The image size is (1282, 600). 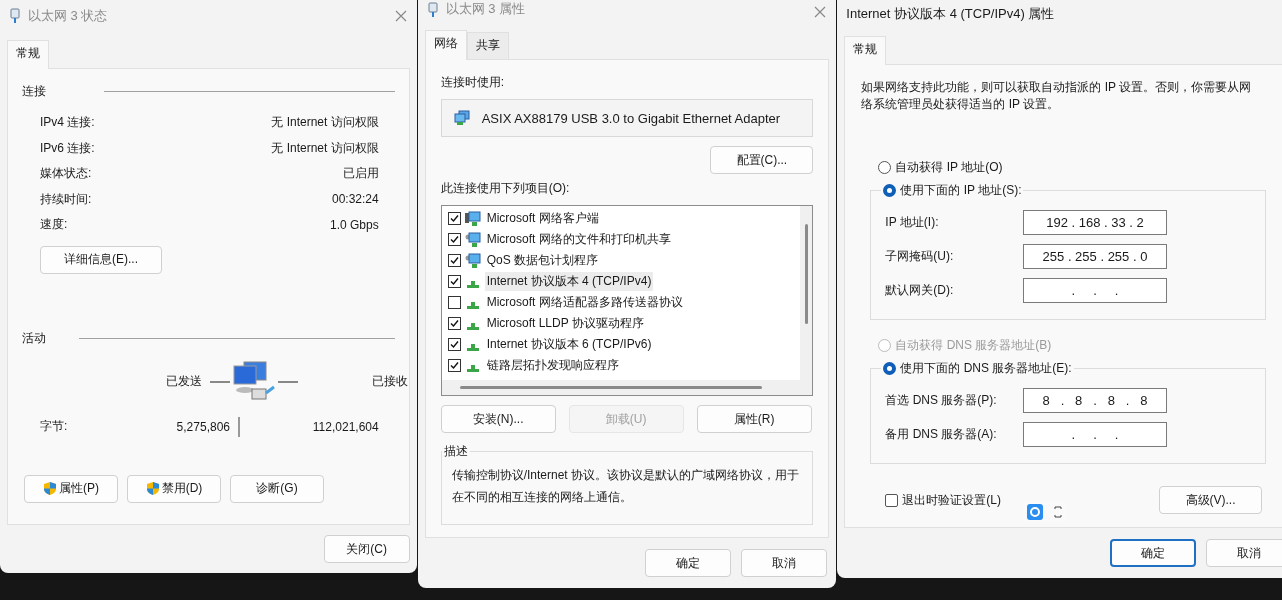 I want to click on network-adapter-icon, so click(x=461, y=118).